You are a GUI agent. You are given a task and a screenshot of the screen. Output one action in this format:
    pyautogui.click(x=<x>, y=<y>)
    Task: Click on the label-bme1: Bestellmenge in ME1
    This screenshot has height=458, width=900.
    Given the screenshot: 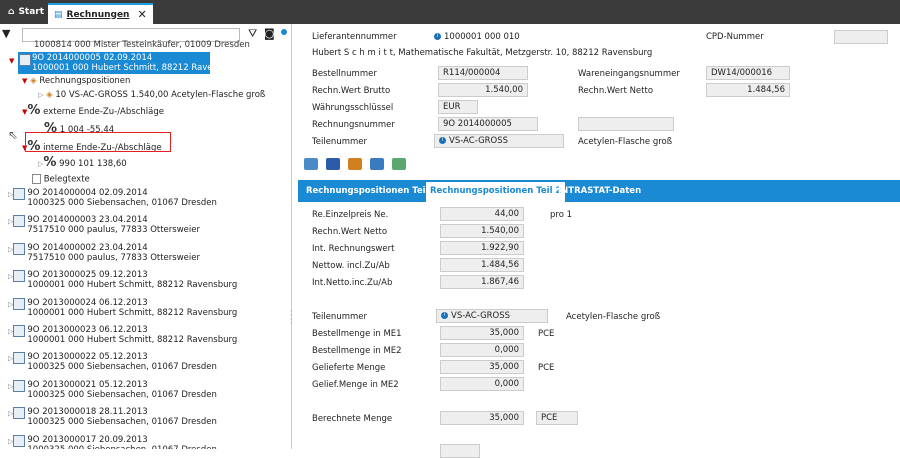 What is the action you would take?
    pyautogui.click(x=357, y=334)
    